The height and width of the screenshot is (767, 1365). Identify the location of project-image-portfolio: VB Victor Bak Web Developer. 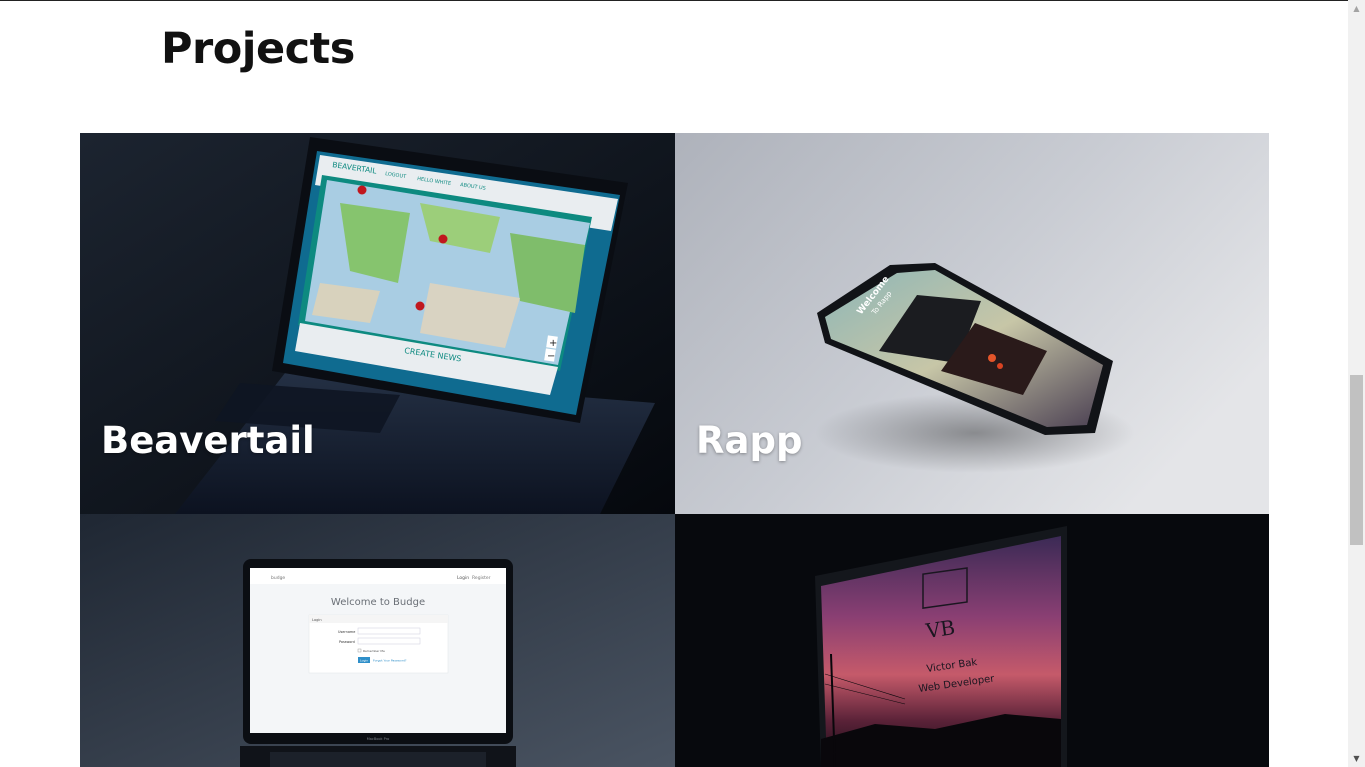
(972, 640).